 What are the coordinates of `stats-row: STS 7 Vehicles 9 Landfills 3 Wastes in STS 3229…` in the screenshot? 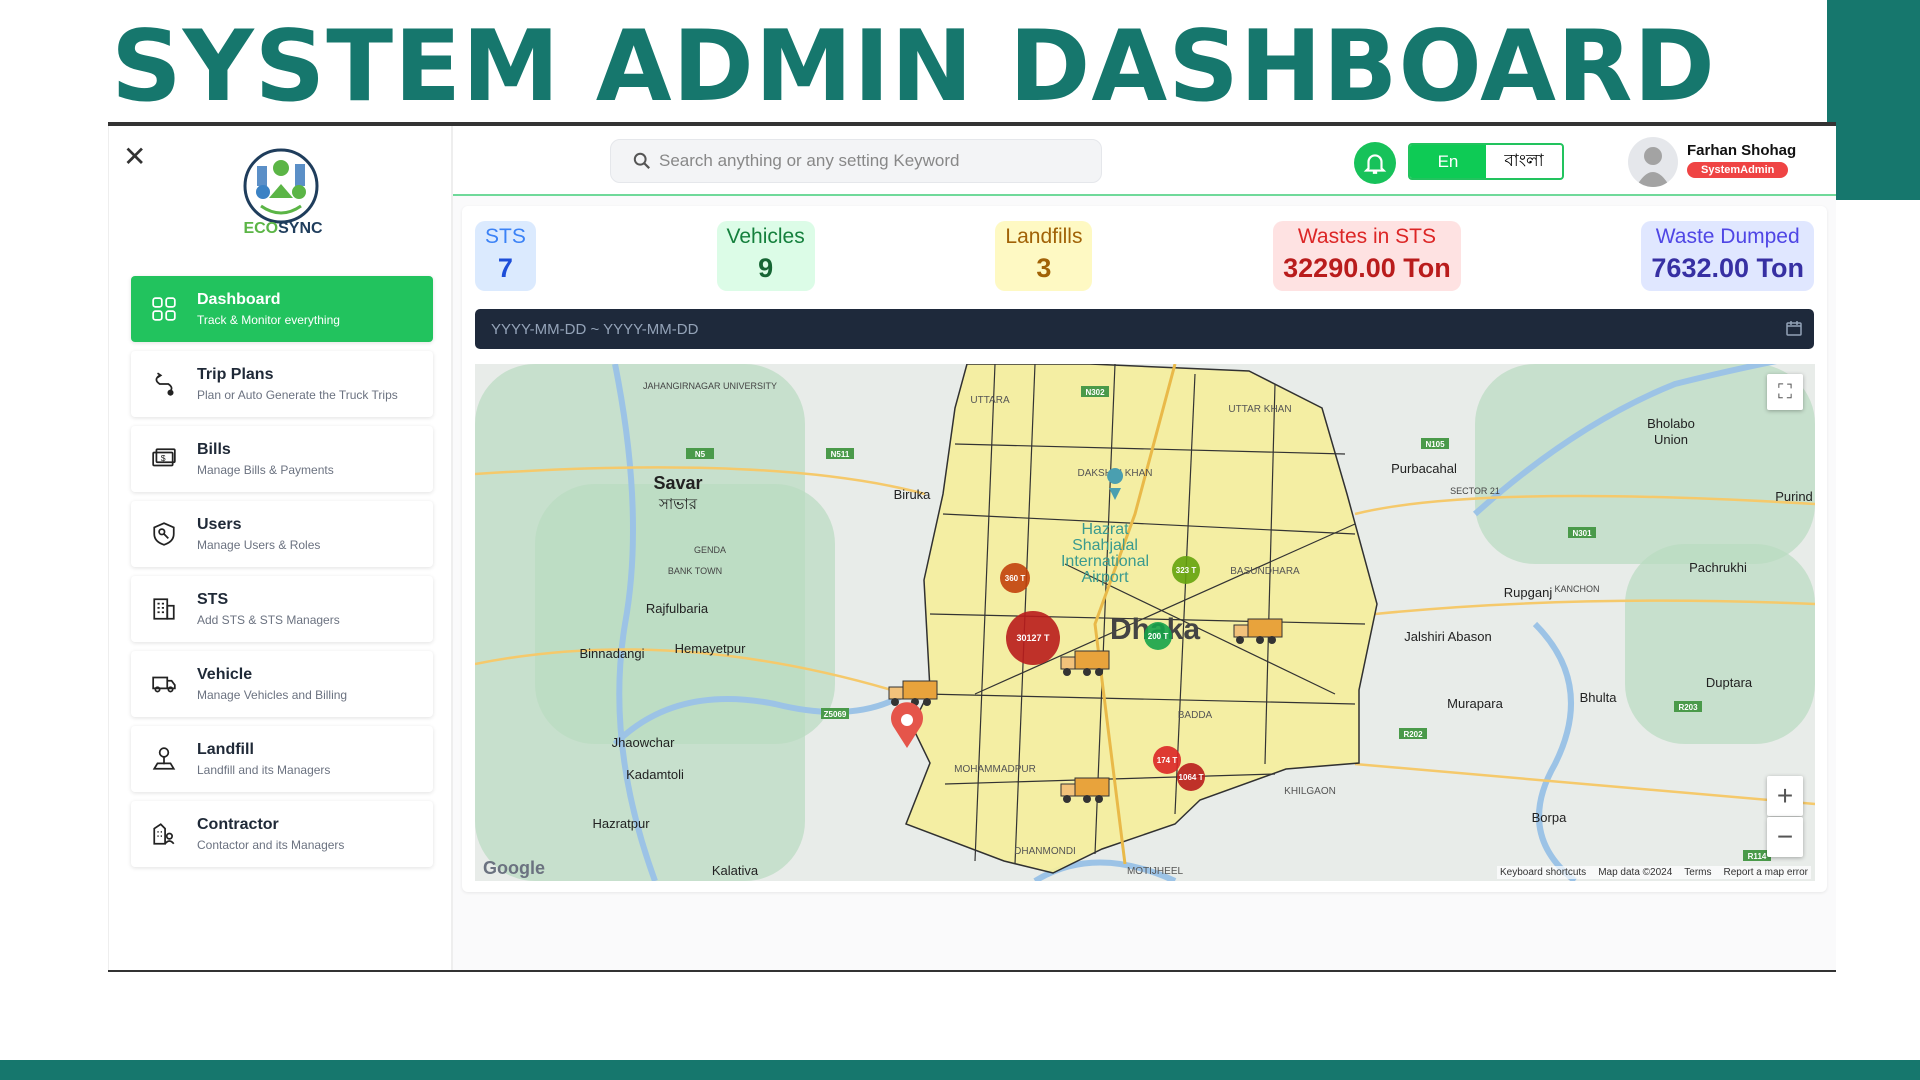 It's located at (1144, 256).